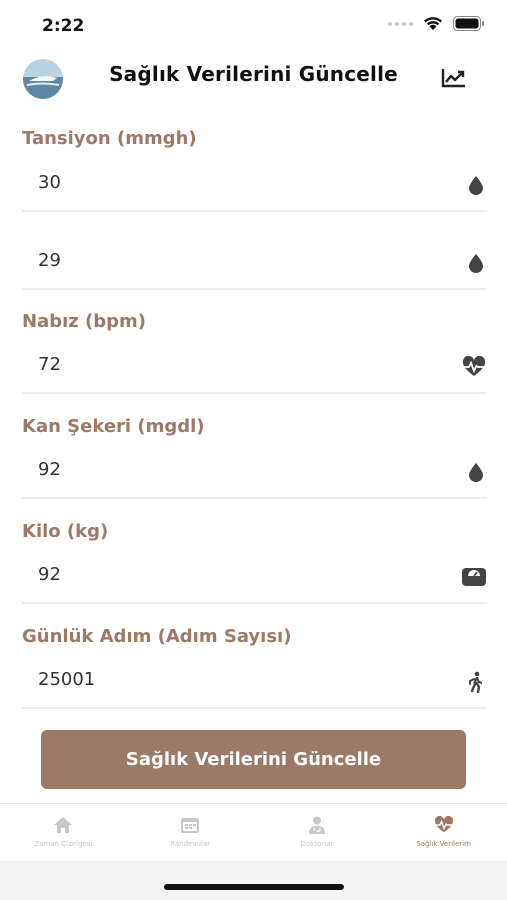 The width and height of the screenshot is (507, 900). What do you see at coordinates (253, 74) in the screenshot?
I see `page-title: Sağlık Verilerini Güncelle` at bounding box center [253, 74].